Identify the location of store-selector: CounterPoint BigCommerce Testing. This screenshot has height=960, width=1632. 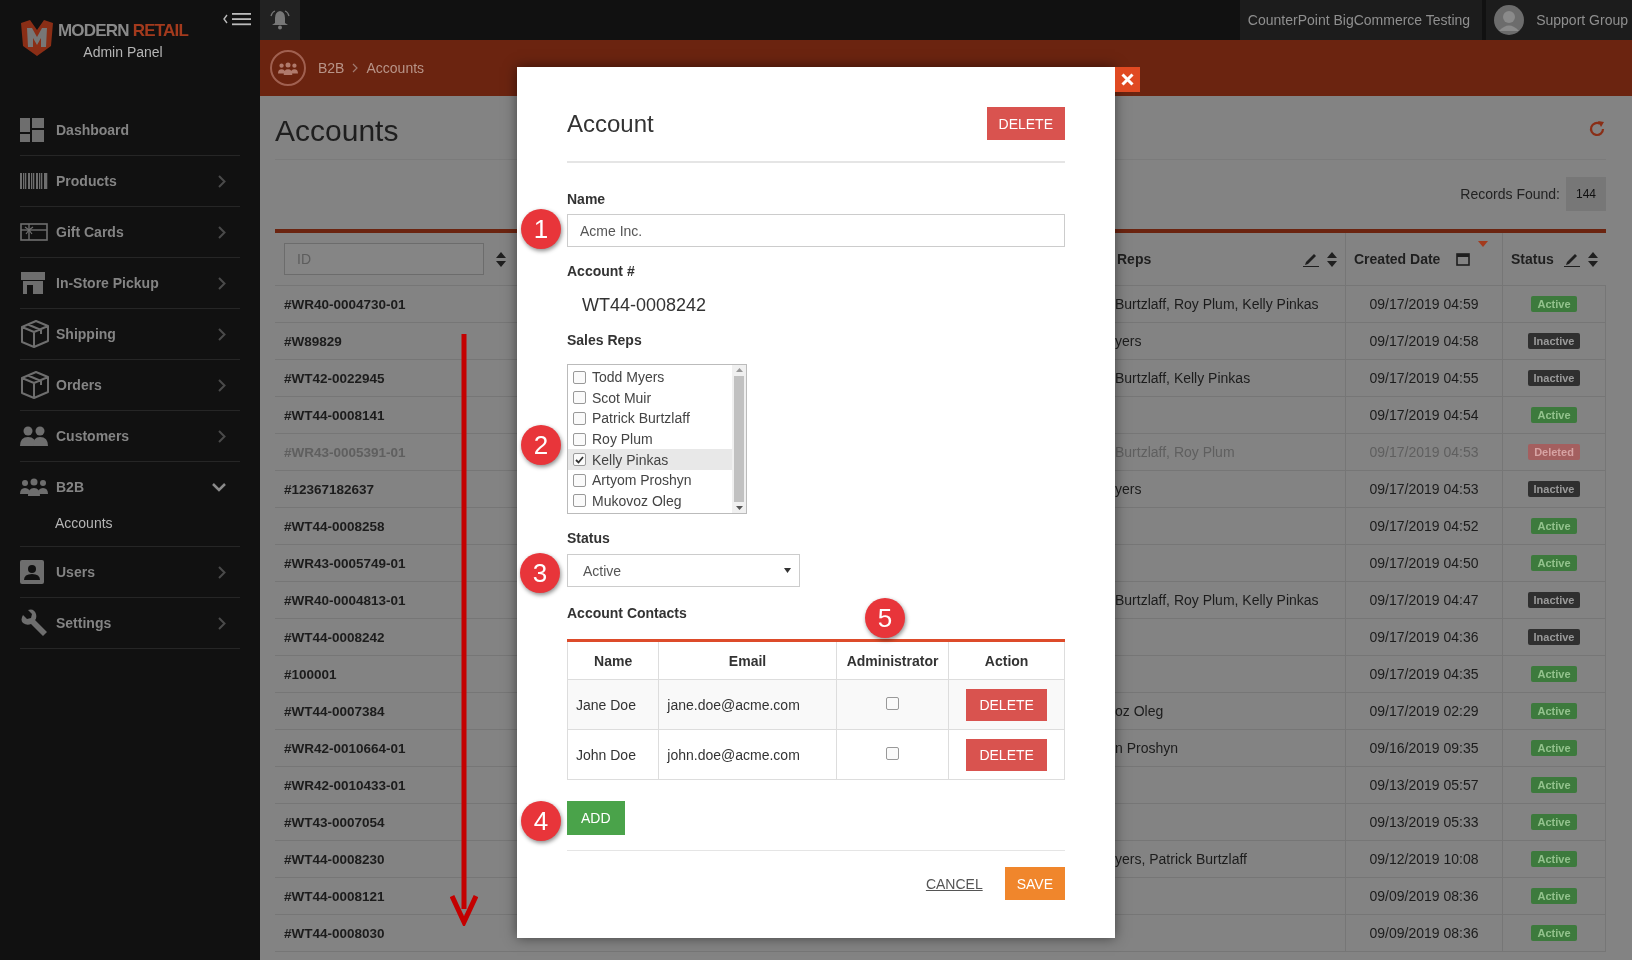
(1361, 20).